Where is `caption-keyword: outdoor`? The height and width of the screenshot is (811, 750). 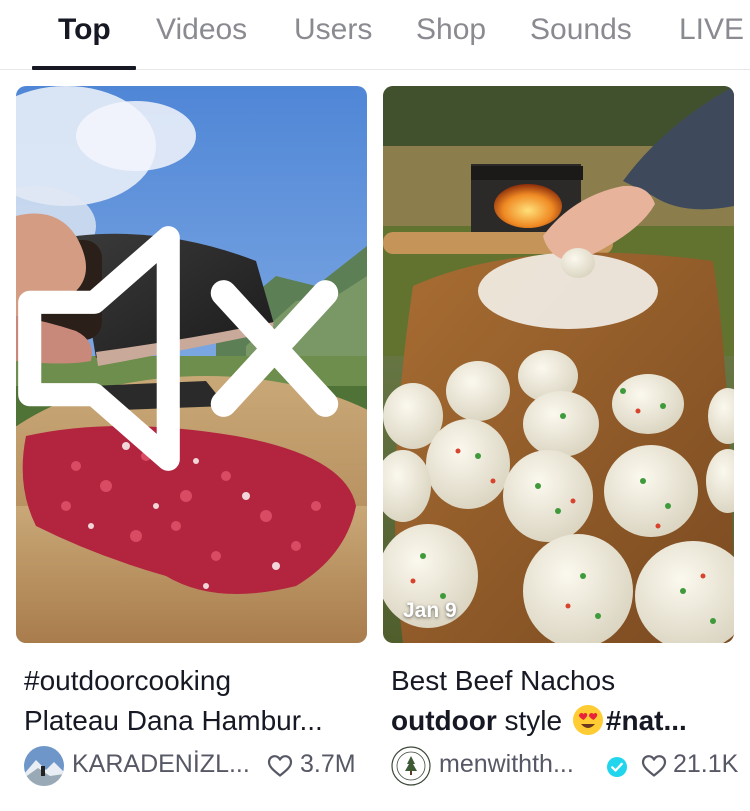
caption-keyword: outdoor is located at coordinates (444, 720).